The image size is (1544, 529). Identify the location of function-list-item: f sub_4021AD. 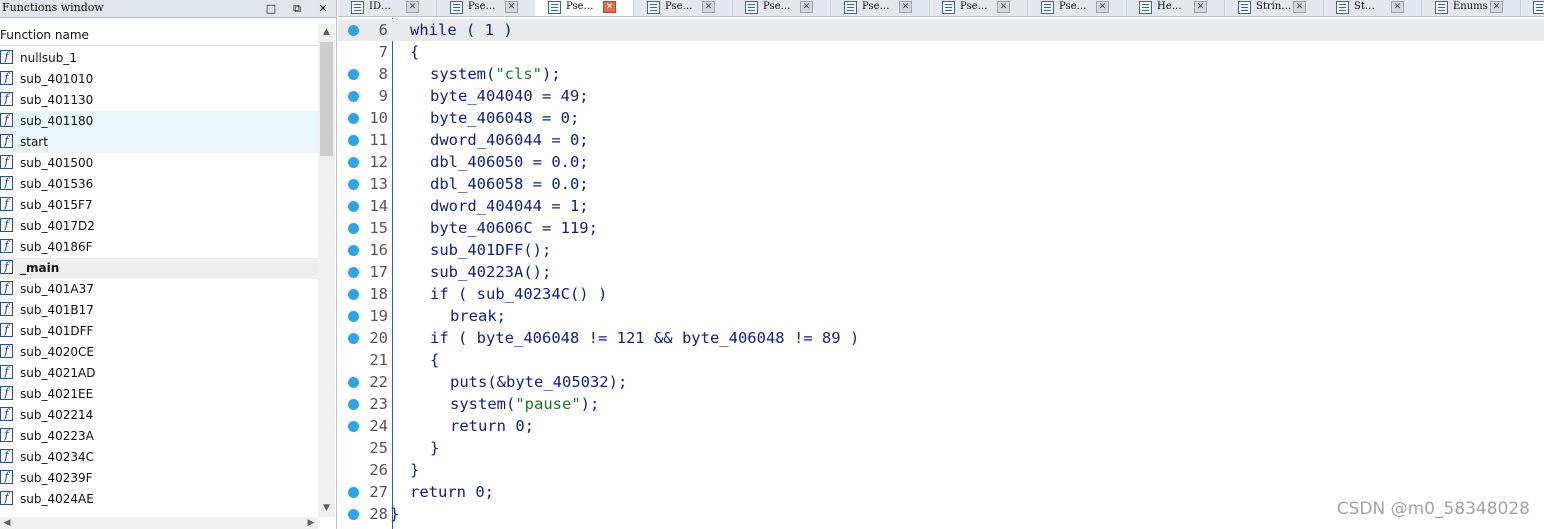
(159, 373).